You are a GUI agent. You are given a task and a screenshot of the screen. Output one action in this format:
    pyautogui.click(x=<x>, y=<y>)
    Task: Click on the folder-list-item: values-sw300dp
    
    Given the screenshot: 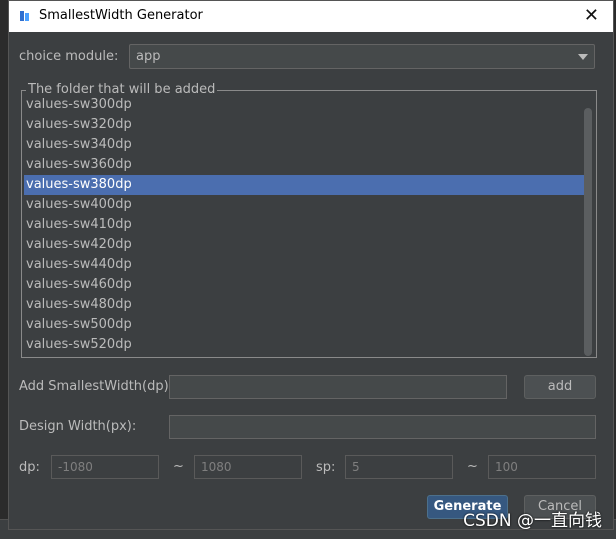 What is the action you would take?
    pyautogui.click(x=304, y=105)
    